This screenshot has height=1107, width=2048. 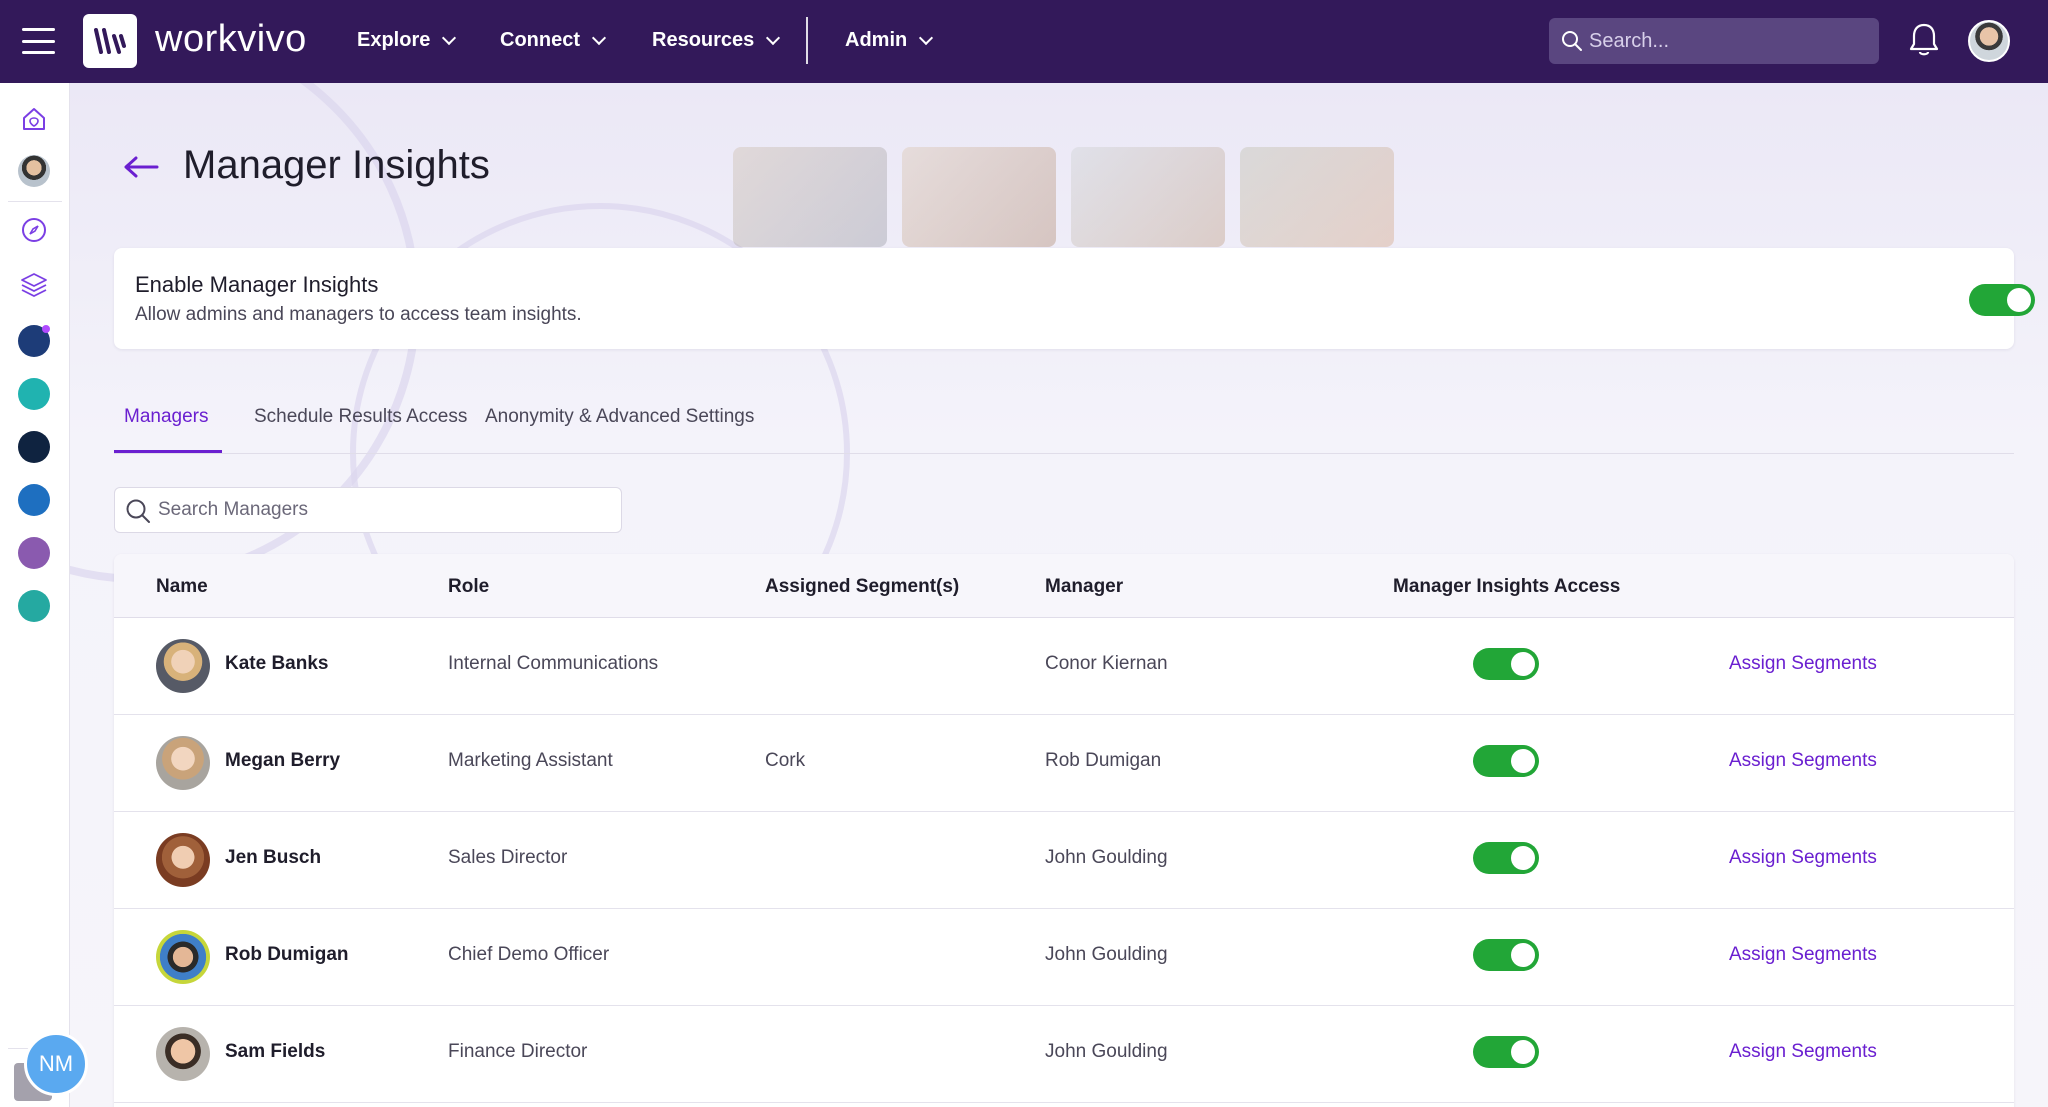 I want to click on brand-name: workvivo, so click(x=231, y=39).